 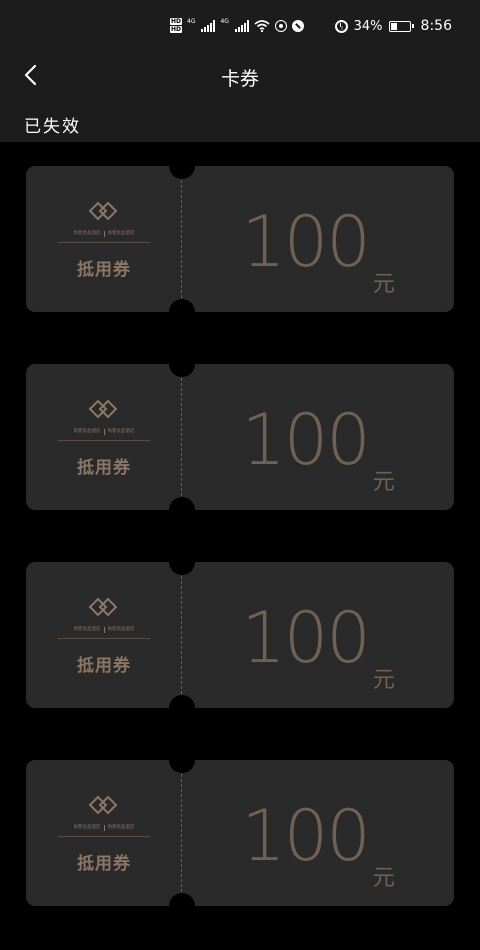 What do you see at coordinates (436, 26) in the screenshot?
I see `clock: 8:56` at bounding box center [436, 26].